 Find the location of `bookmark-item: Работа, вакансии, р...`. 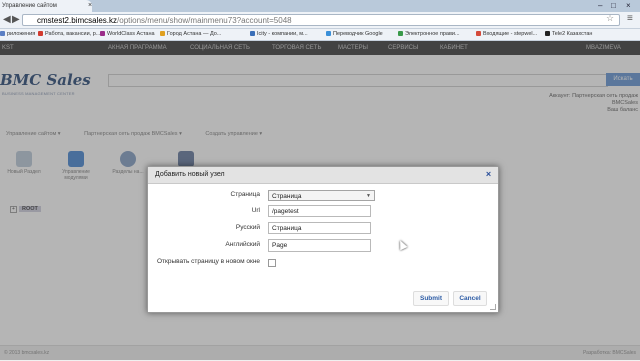

bookmark-item: Работа, вакансии, р... is located at coordinates (69, 34).